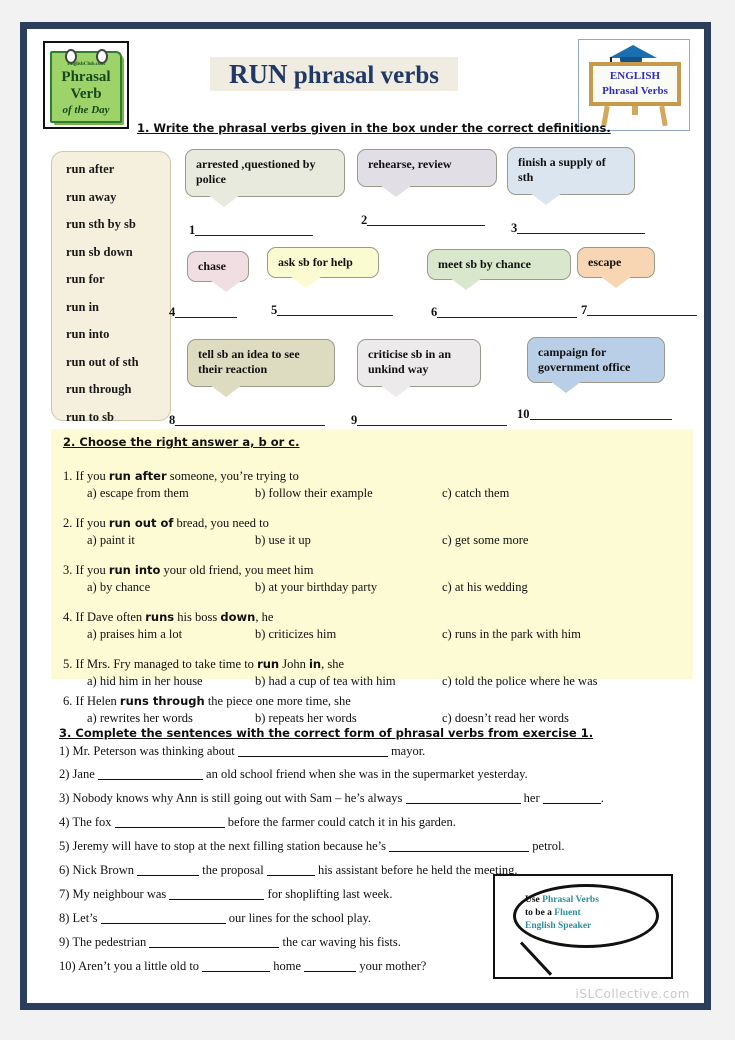 Image resolution: width=735 pixels, height=1040 pixels. I want to click on option-c: c) get some more, so click(485, 540).